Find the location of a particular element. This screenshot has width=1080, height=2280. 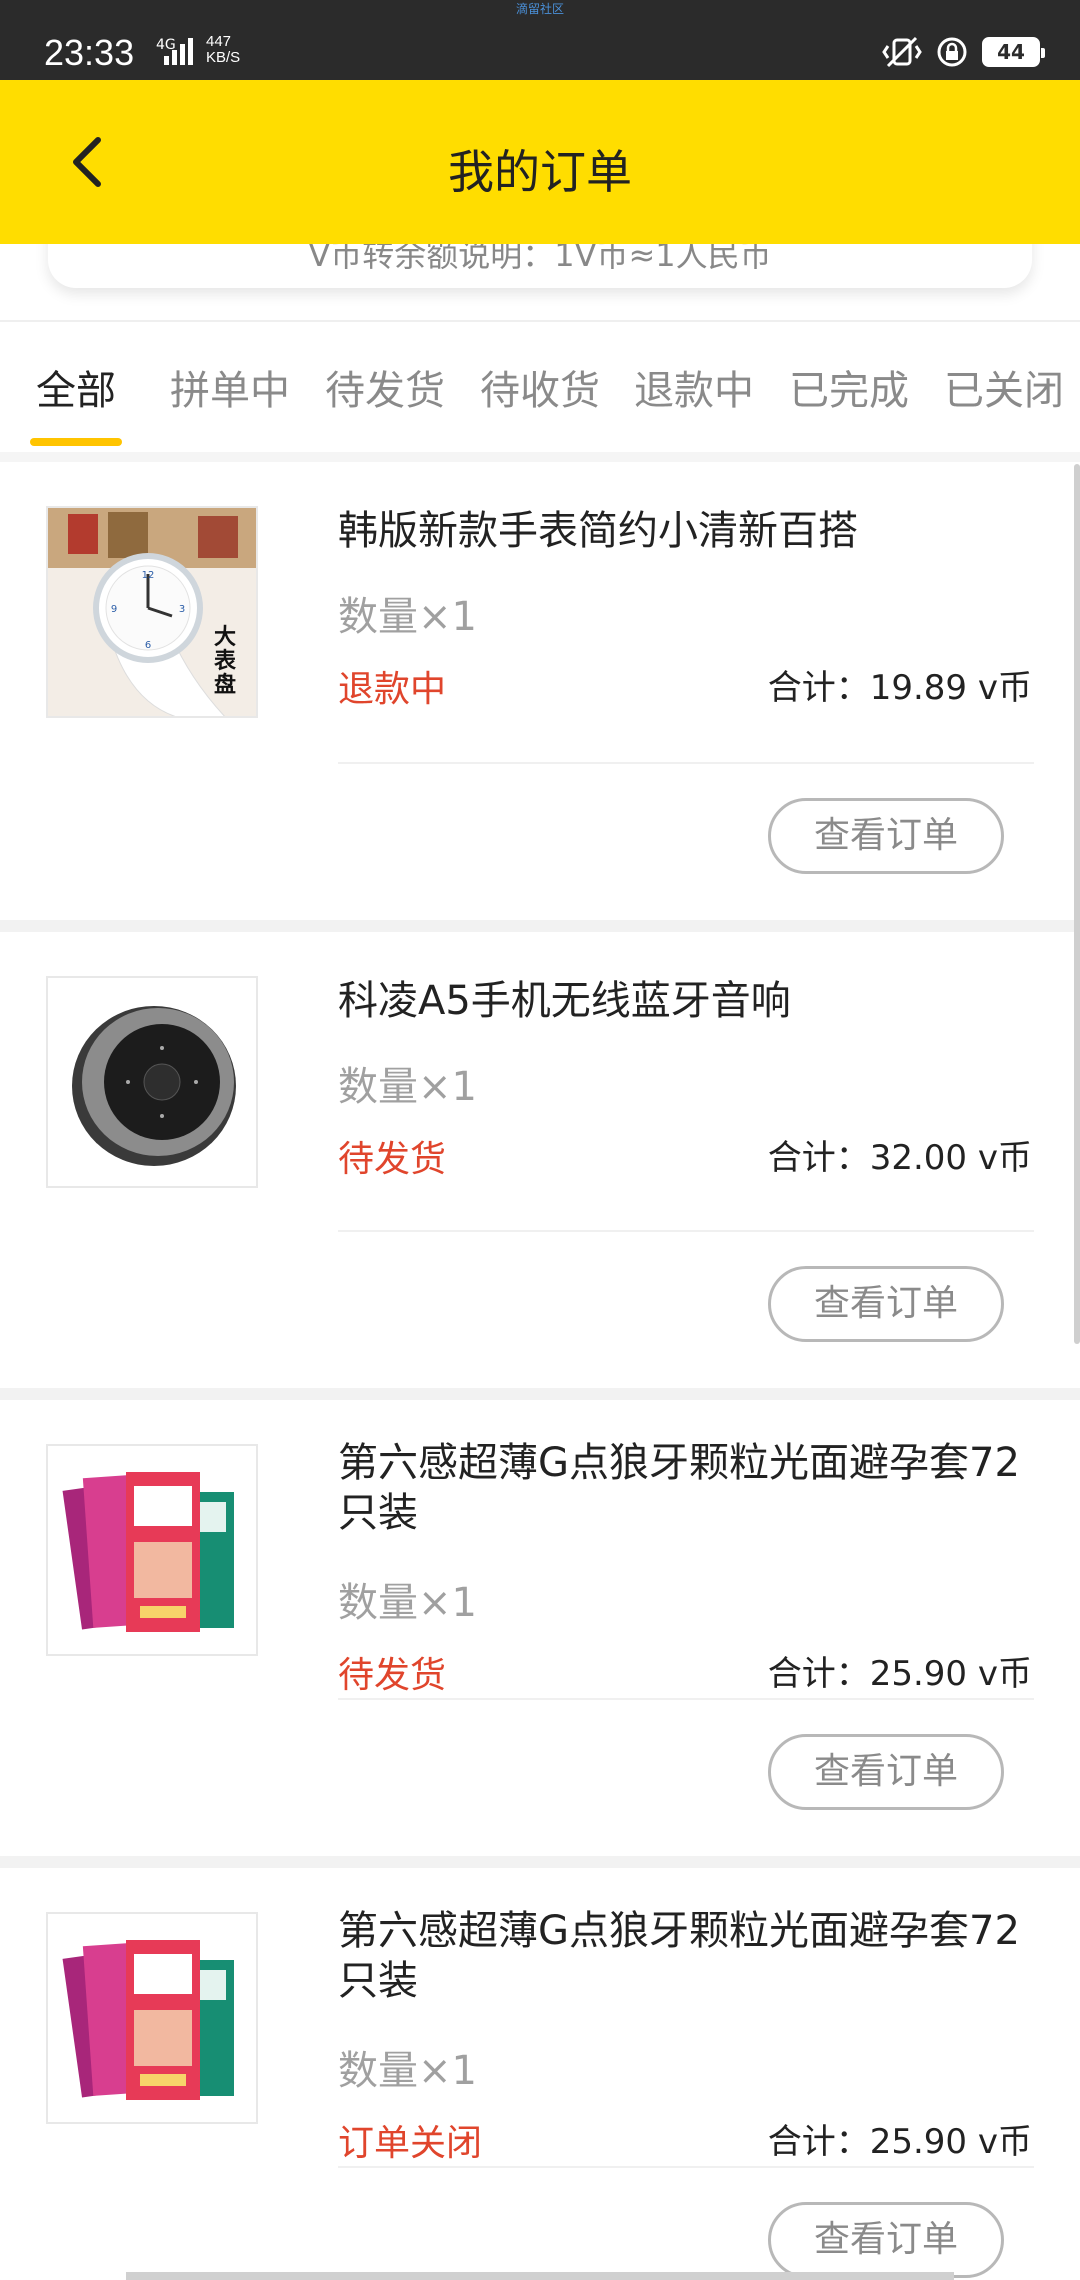

status-icons: 44 is located at coordinates (963, 52).